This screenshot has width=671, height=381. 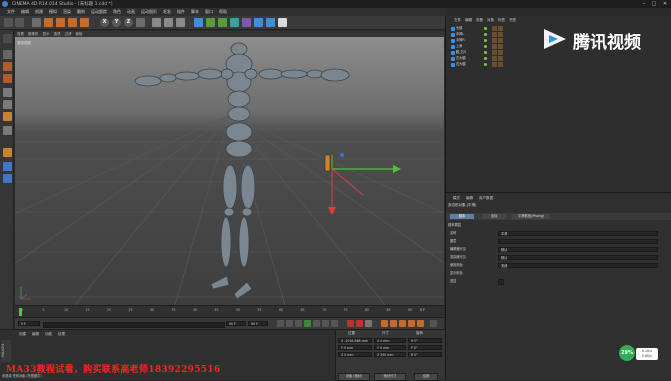 I want to click on object-row: 手臂L, so click(x=478, y=34).